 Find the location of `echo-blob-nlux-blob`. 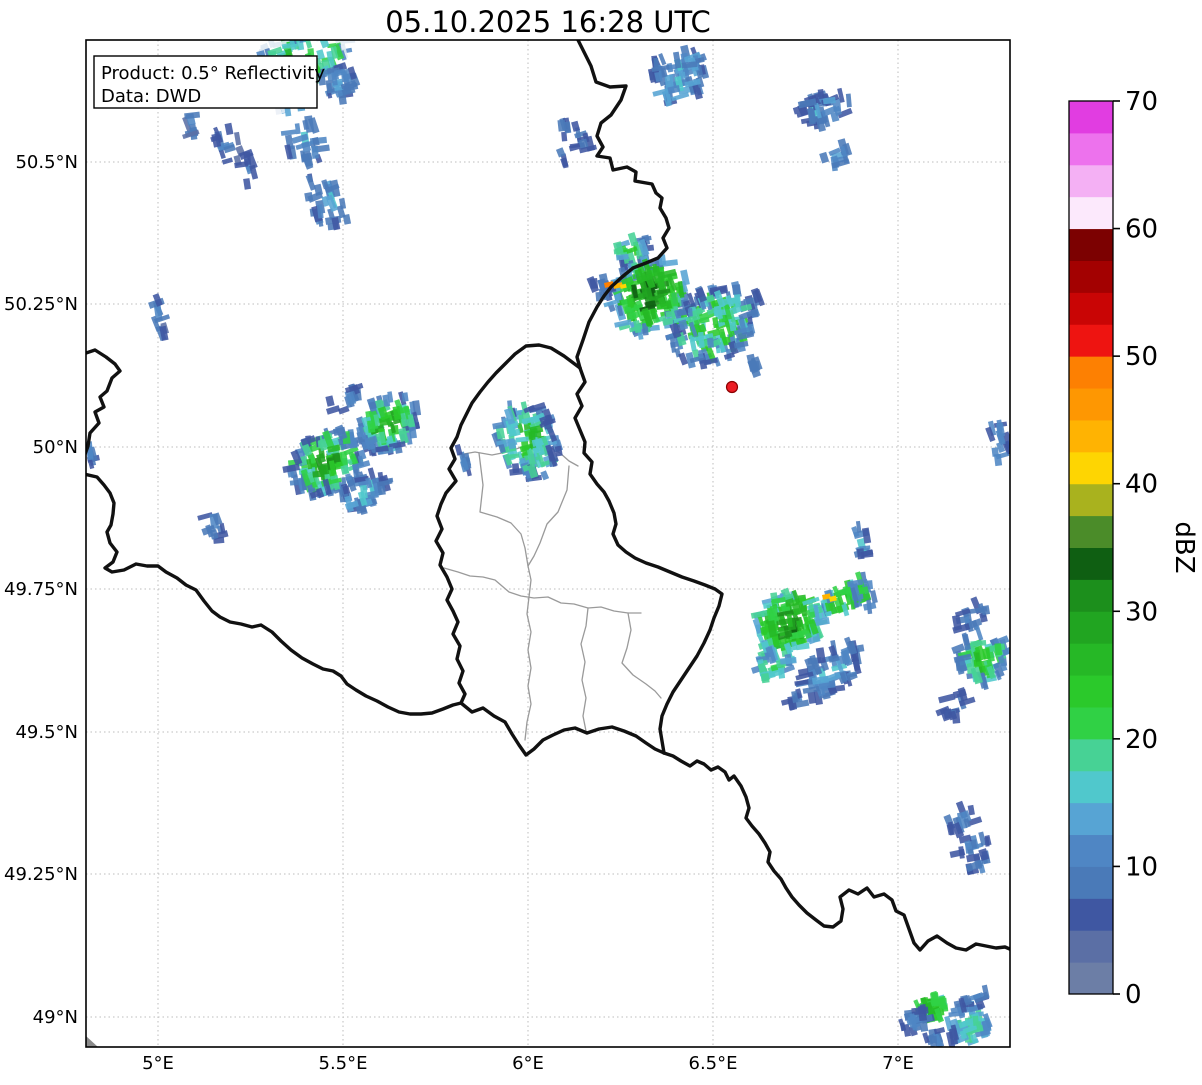

echo-blob-nlux-blob is located at coordinates (527, 441).